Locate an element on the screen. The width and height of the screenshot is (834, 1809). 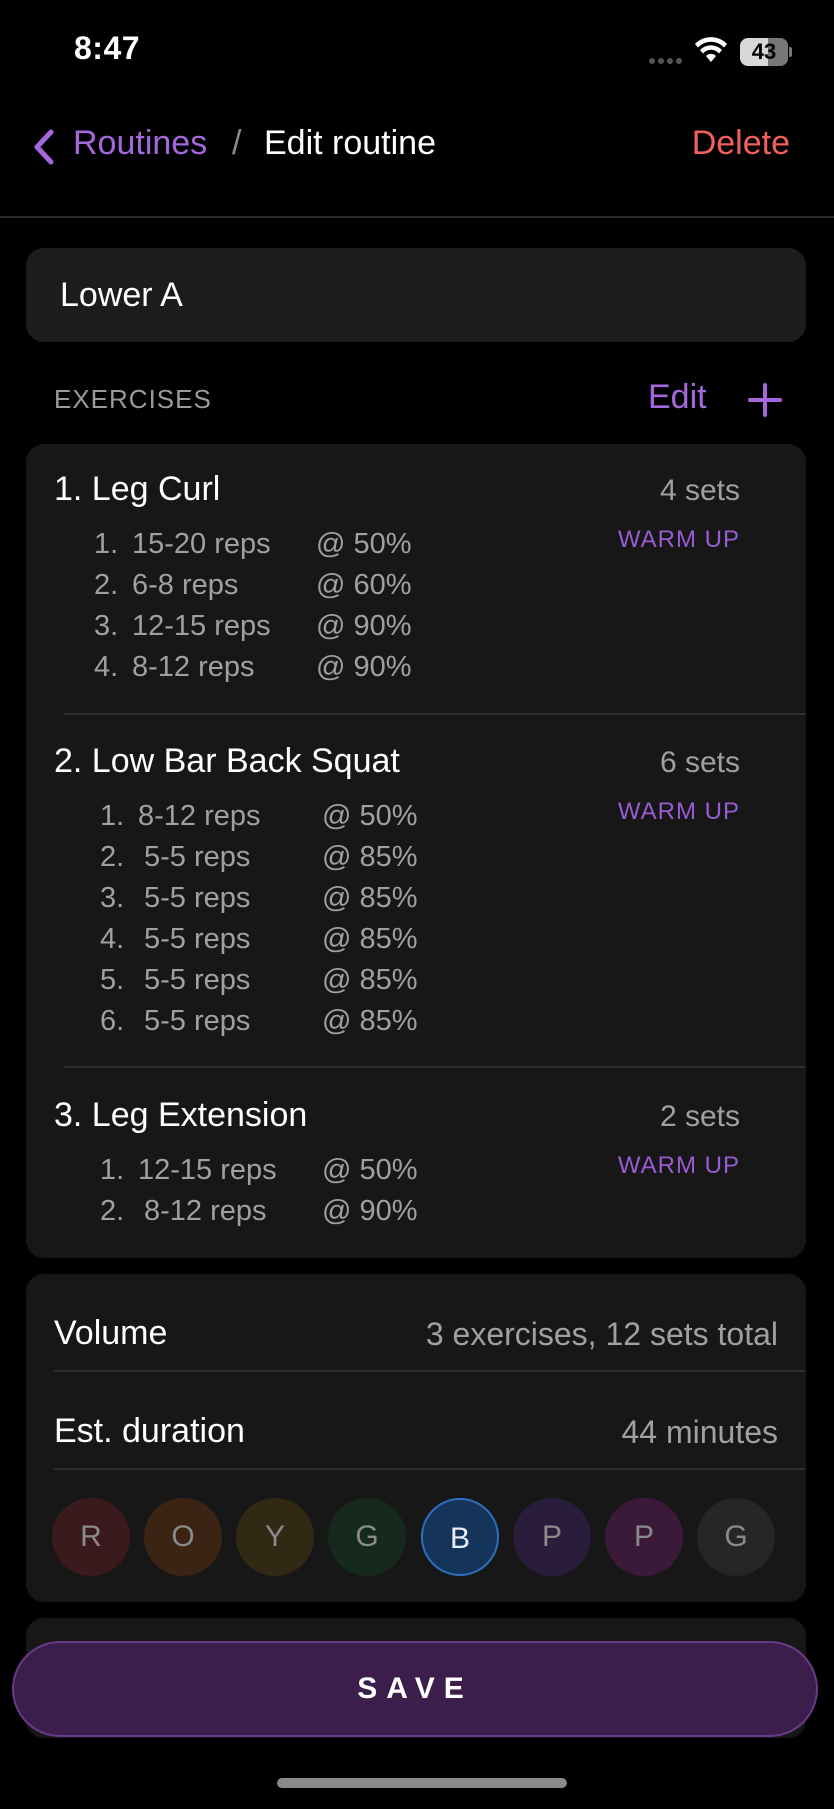
exercise-title: 3. Leg Extension is located at coordinates (181, 1115).